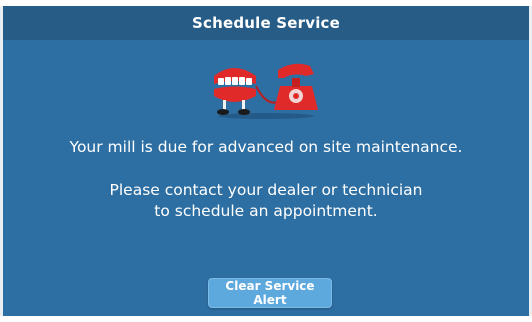 This screenshot has height=322, width=532. Describe the element at coordinates (266, 211) in the screenshot. I see `contact-dealer-line-2: to schedule an appointment.` at that location.